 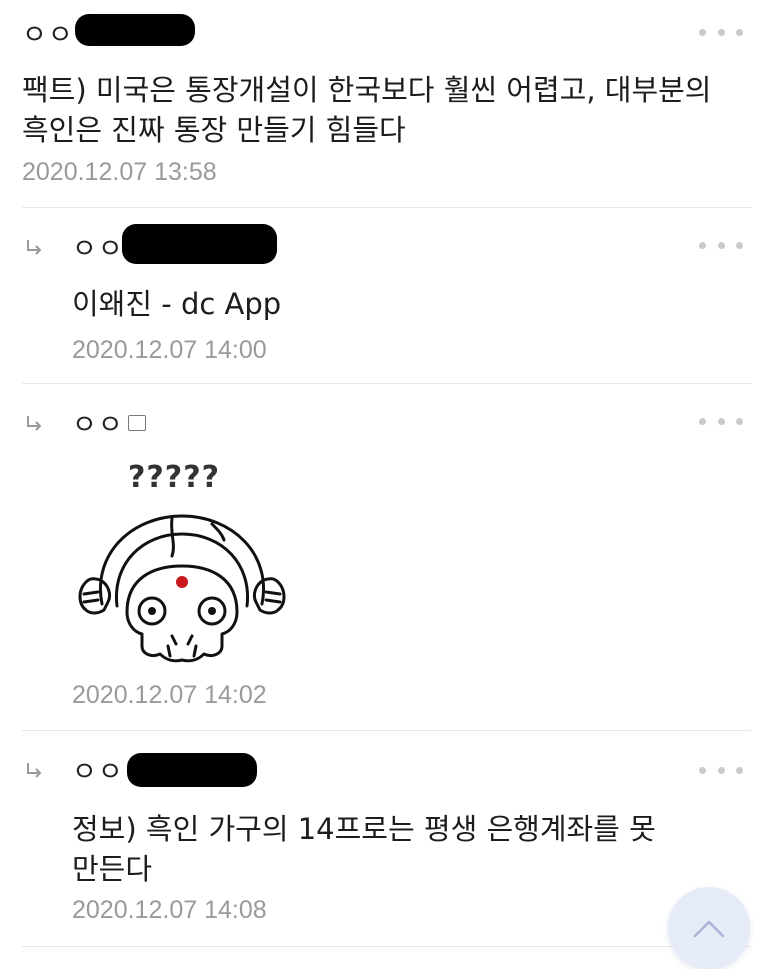 What do you see at coordinates (169, 695) in the screenshot?
I see `comment-timestamp: 2020.12.07 14:02` at bounding box center [169, 695].